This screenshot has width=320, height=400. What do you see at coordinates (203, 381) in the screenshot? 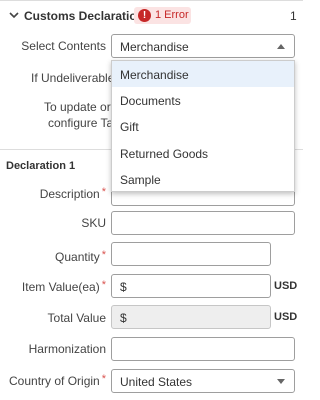
I see `country-of-origin-select: United States` at bounding box center [203, 381].